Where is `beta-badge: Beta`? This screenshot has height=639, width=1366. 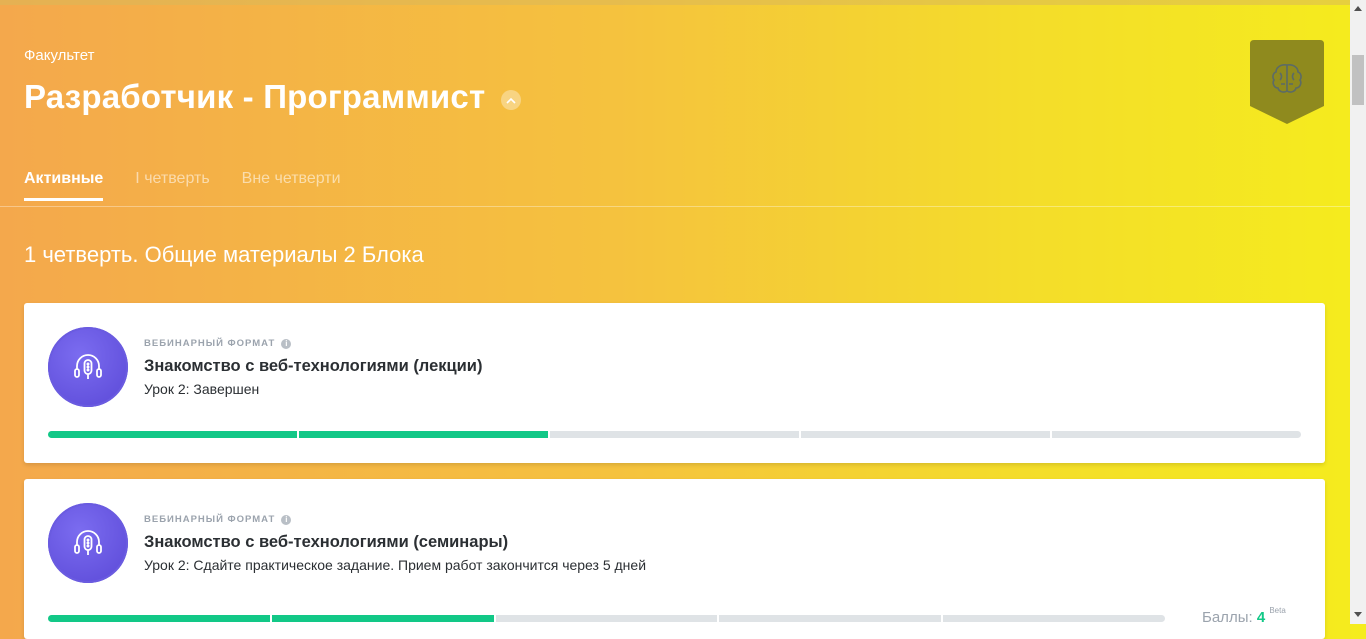 beta-badge: Beta is located at coordinates (1277, 610).